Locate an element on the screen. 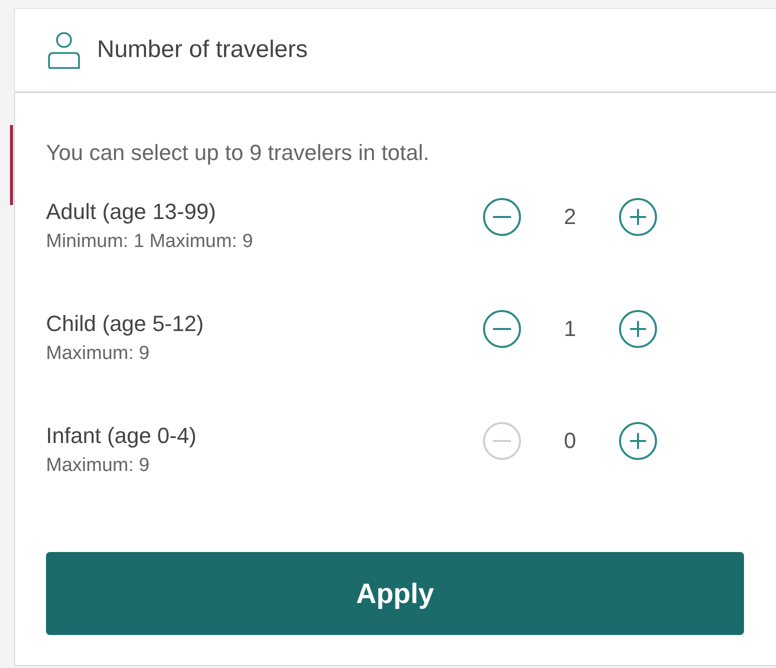 The image size is (776, 668). limit-note: You can select up to 9 travelers in total. is located at coordinates (238, 153).